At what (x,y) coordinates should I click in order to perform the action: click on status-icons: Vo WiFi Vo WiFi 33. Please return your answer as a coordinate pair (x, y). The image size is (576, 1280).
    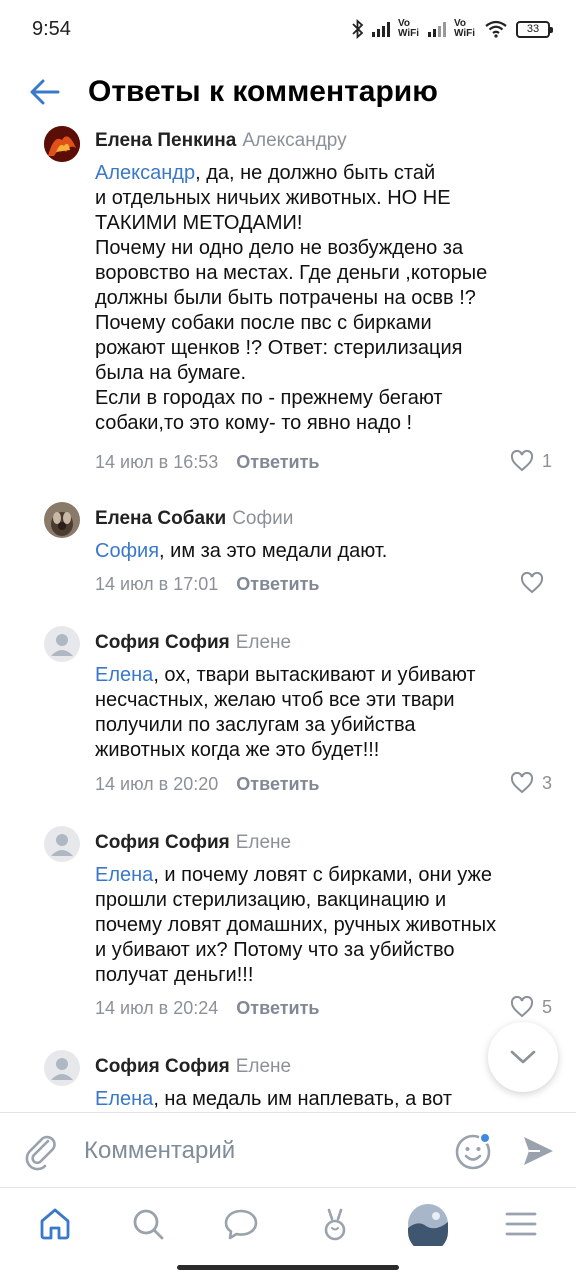
    Looking at the image, I should click on (452, 28).